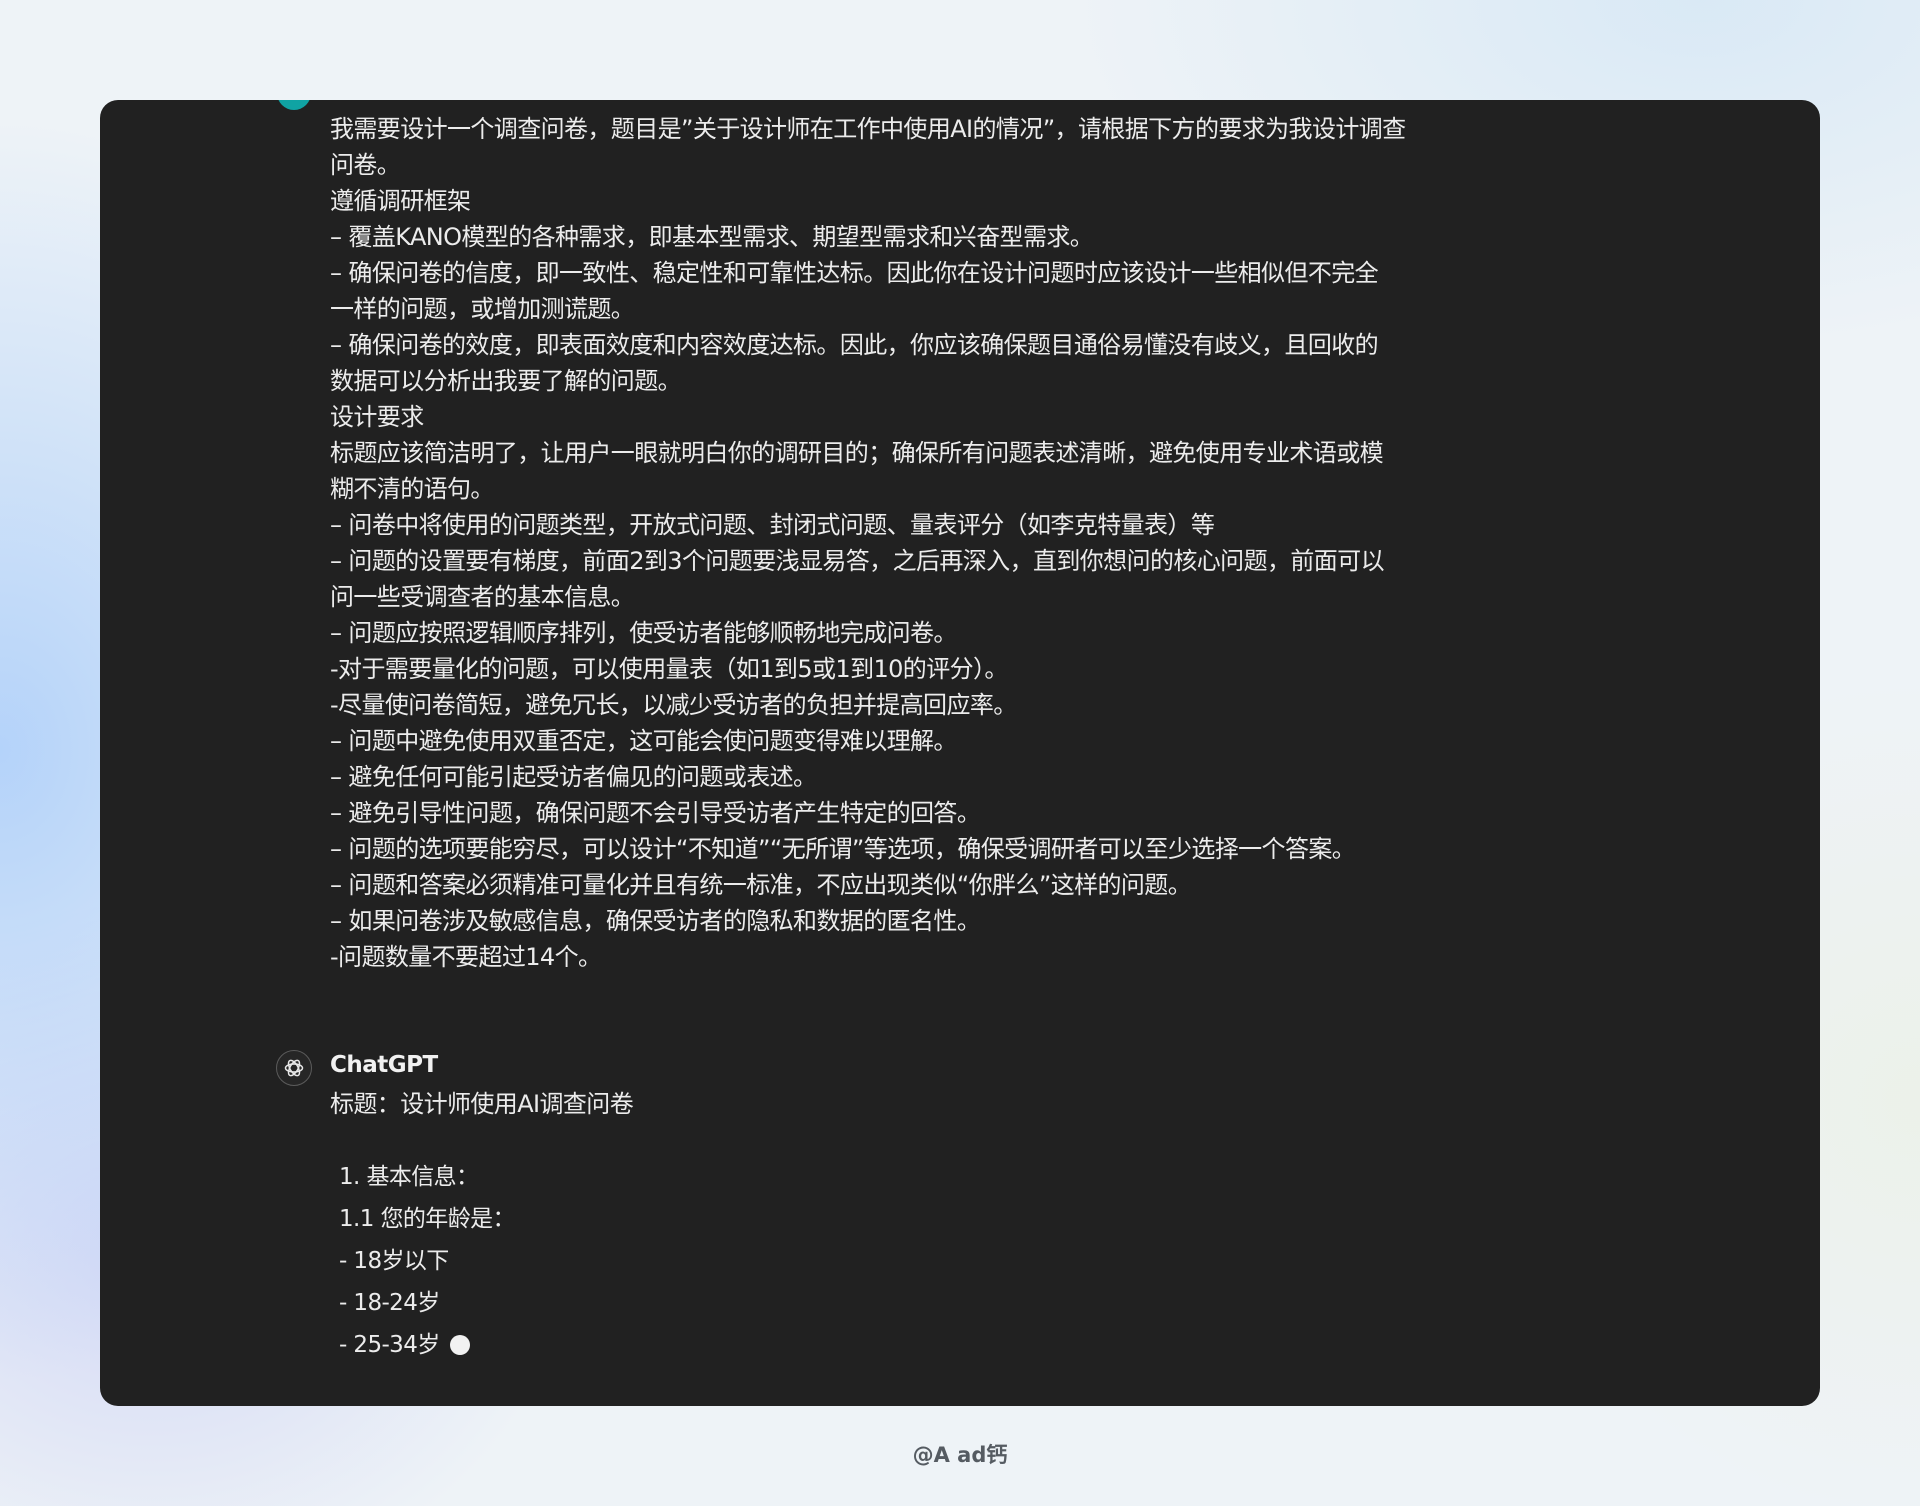 The width and height of the screenshot is (1920, 1506). Describe the element at coordinates (712, 237) in the screenshot. I see `user-message-line: – 覆盖KANO模型的各种需求，即基本型需求、期望型需求和兴奋型需求。` at that location.